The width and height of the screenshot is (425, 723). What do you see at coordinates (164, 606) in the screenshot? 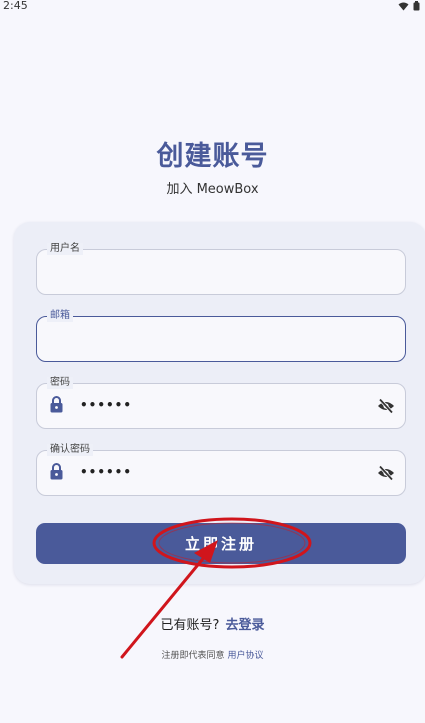
I see `annotation-arrow` at bounding box center [164, 606].